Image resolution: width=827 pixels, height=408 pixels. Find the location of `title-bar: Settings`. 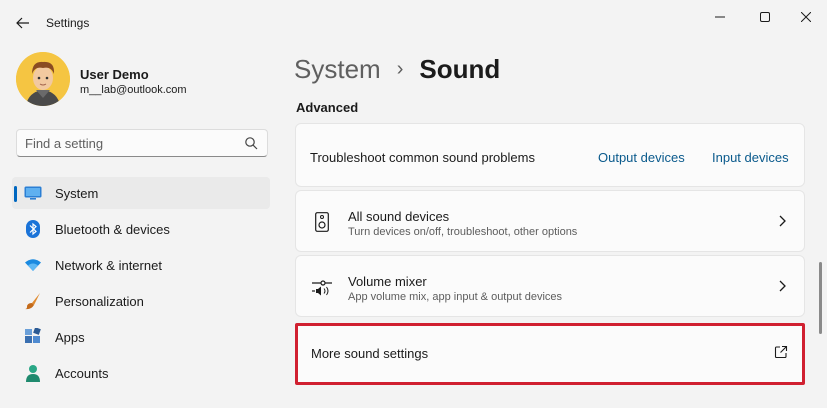

title-bar: Settings is located at coordinates (413, 22).